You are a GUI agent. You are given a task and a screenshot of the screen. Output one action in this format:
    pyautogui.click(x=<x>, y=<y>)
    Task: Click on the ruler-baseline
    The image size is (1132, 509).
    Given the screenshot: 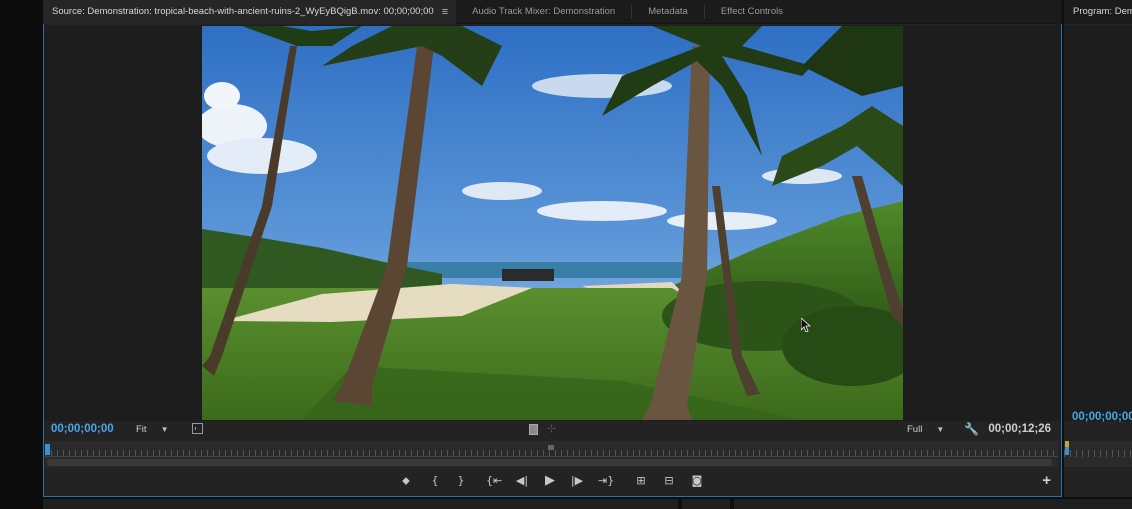 What is the action you would take?
    pyautogui.click(x=551, y=456)
    